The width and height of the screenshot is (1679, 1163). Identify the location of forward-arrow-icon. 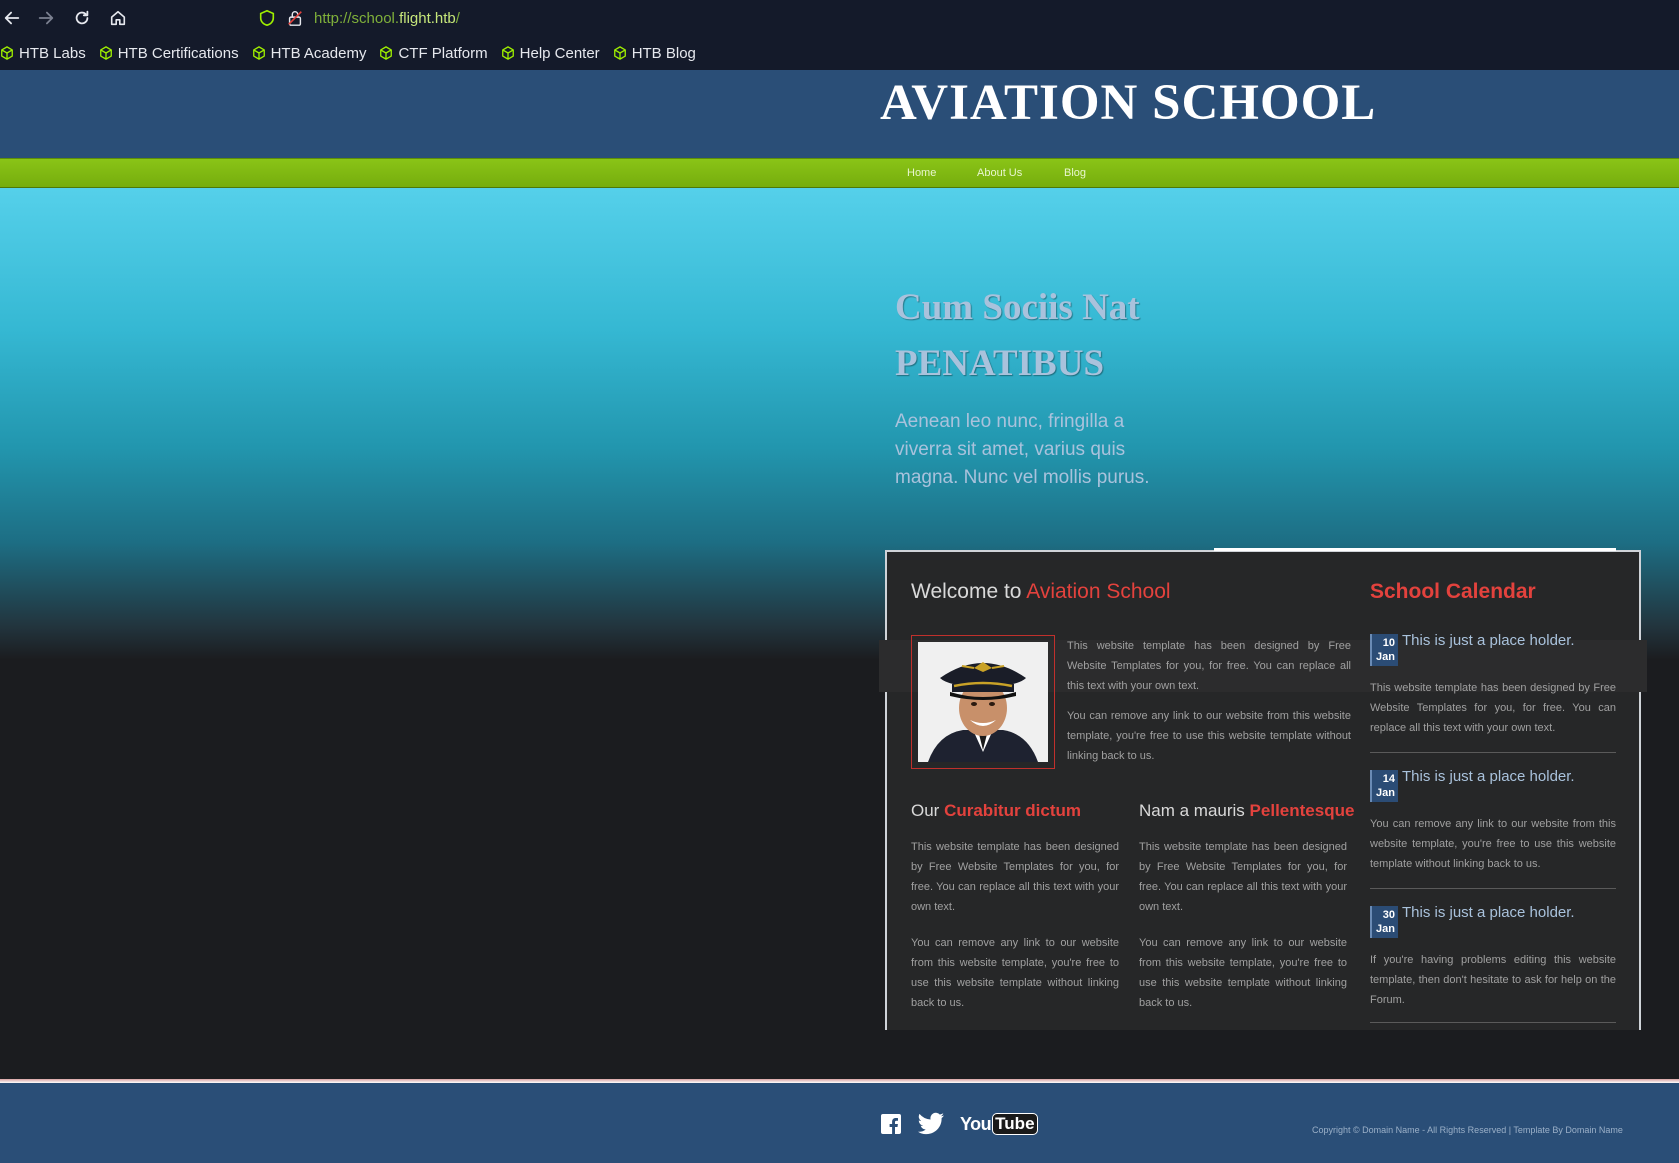
(46, 18).